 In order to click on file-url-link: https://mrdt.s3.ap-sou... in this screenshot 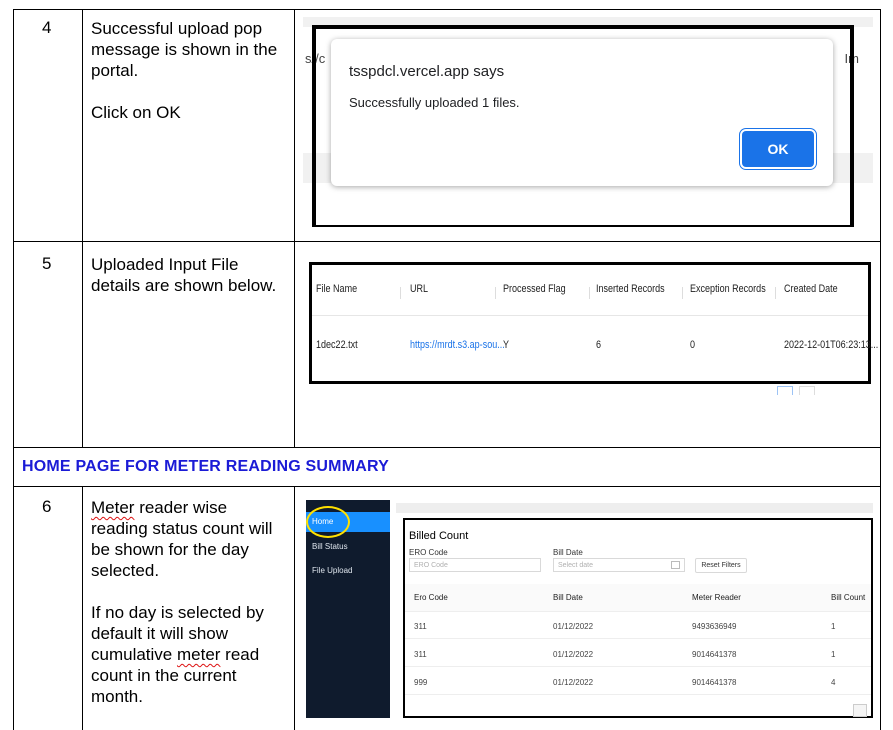, I will do `click(457, 345)`.